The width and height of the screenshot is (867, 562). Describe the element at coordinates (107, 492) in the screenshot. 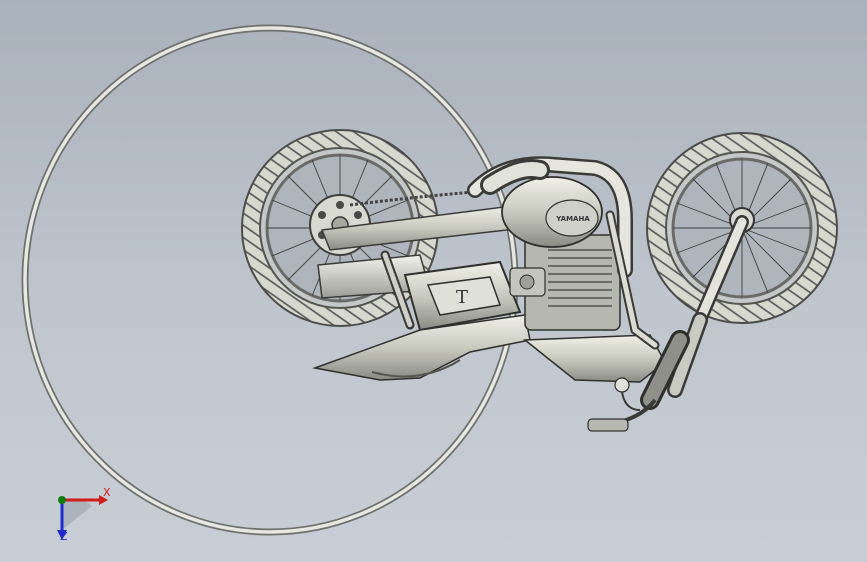

I see `x-axis-label: X` at that location.